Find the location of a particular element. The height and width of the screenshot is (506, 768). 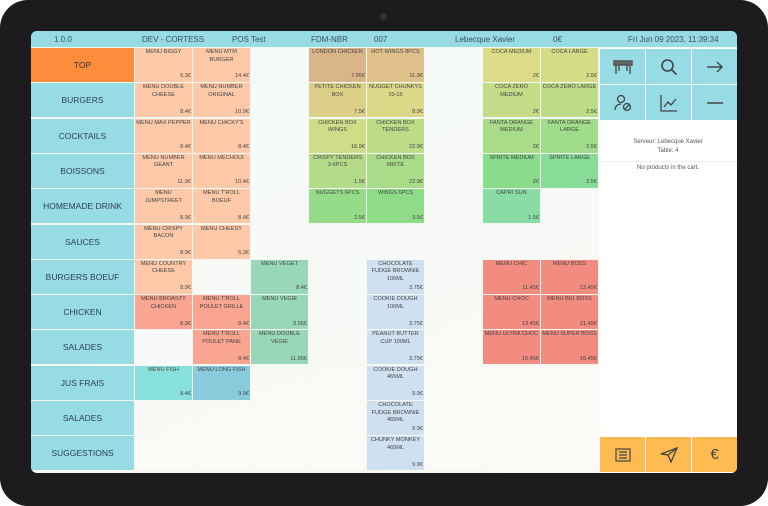

product-price: 9.95€ is located at coordinates (300, 323).